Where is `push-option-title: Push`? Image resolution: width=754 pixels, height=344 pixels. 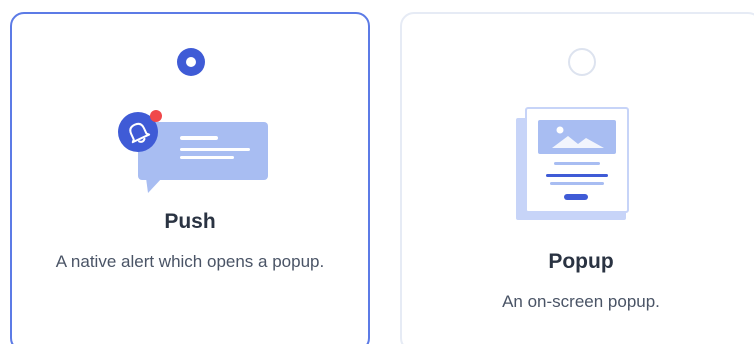 push-option-title: Push is located at coordinates (190, 221).